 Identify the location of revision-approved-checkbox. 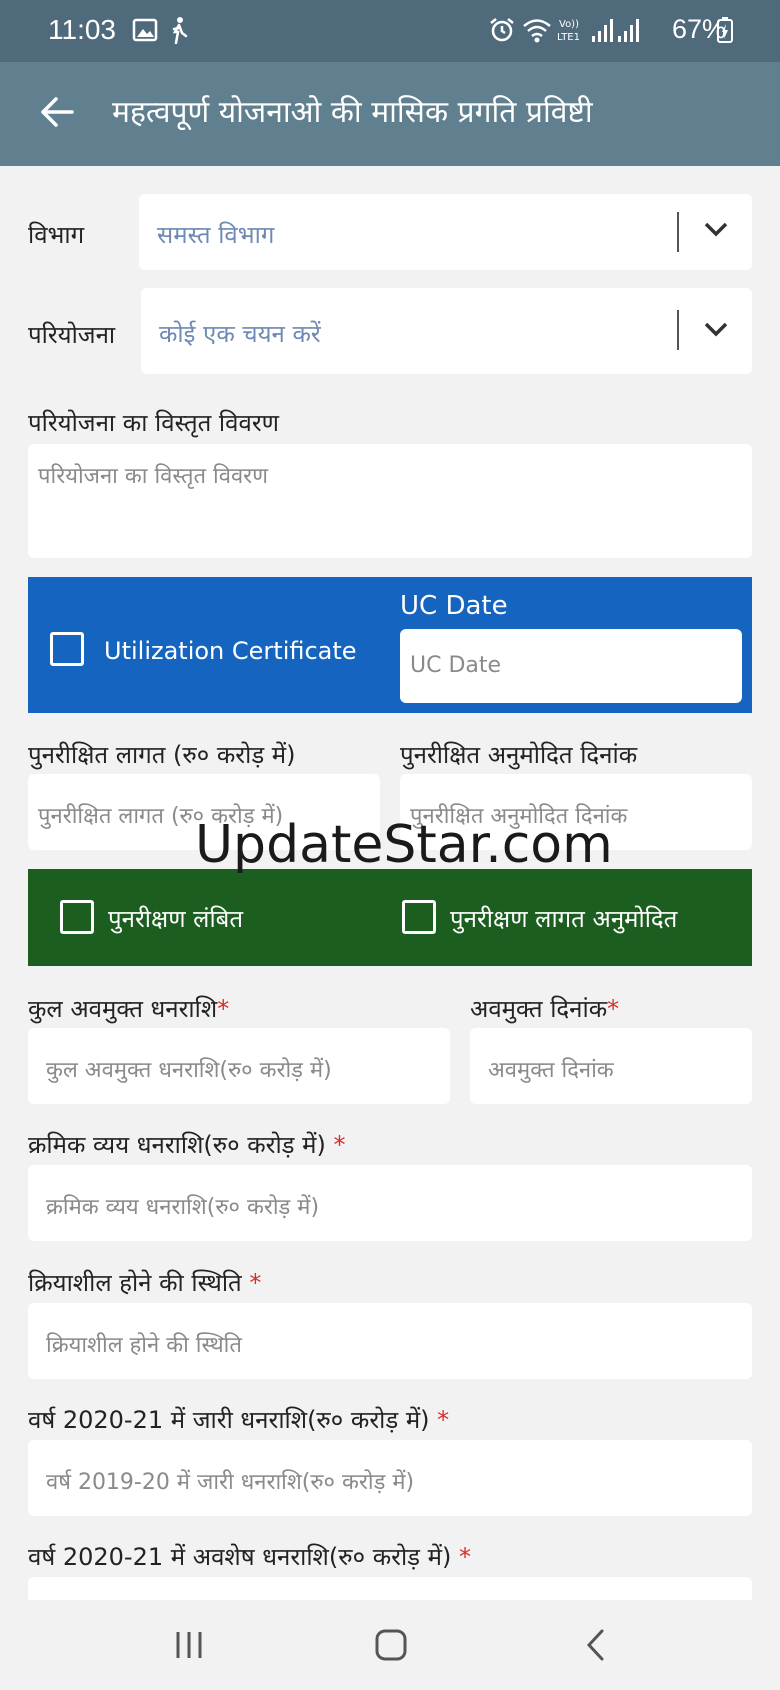
(419, 917).